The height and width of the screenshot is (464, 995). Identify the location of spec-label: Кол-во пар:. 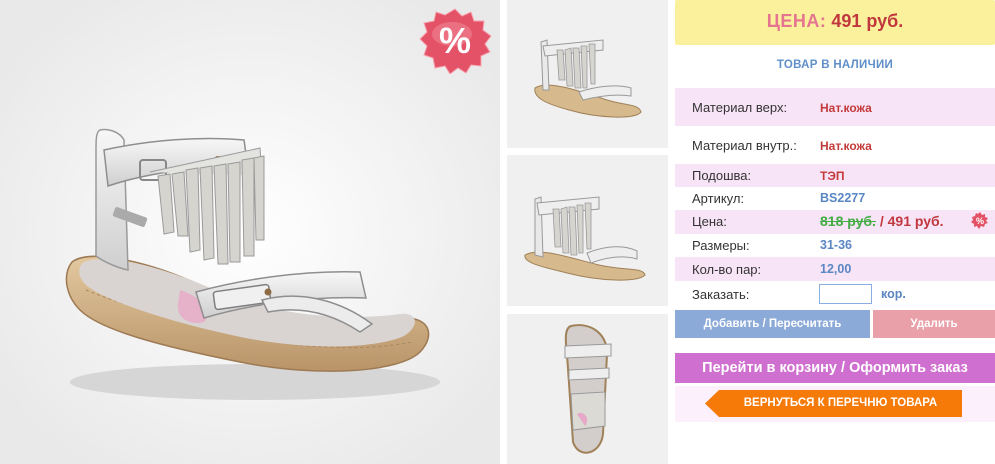
(727, 269).